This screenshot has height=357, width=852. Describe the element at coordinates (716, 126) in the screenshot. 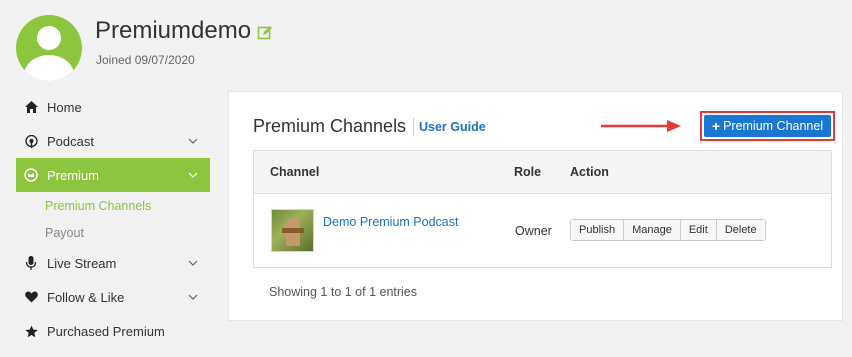

I see `plus-icon: +` at that location.